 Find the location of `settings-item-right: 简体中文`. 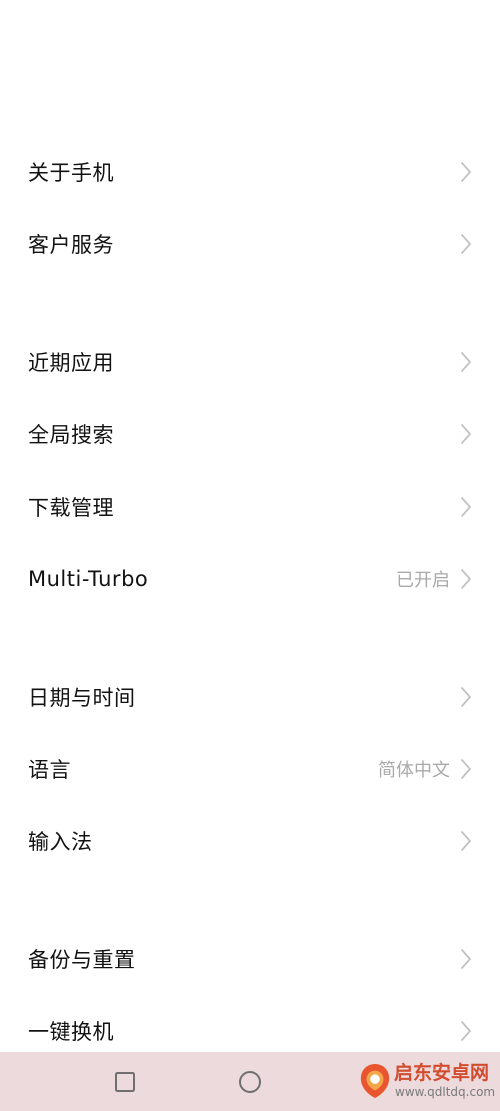

settings-item-right: 简体中文 is located at coordinates (425, 769).